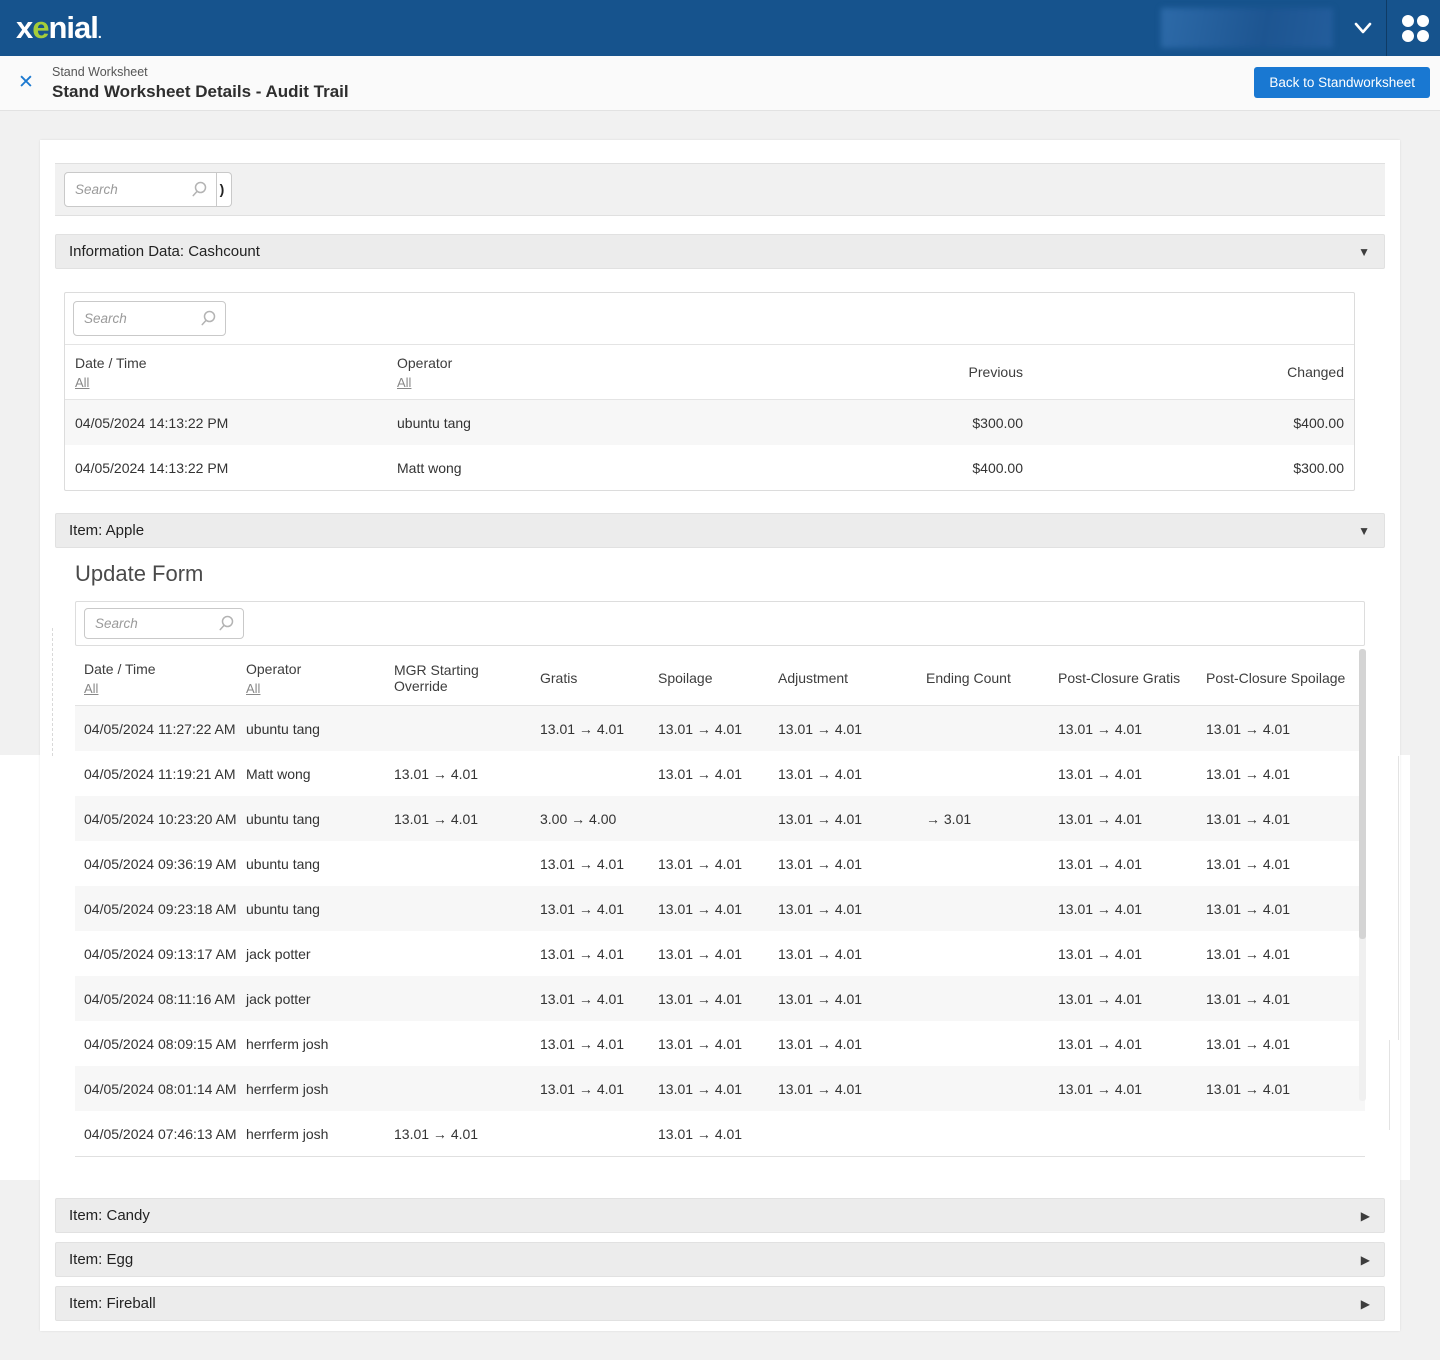 This screenshot has width=1440, height=1360. What do you see at coordinates (720, 251) in the screenshot?
I see `section-header-cashcount: Information Data: Cashcount ▼` at bounding box center [720, 251].